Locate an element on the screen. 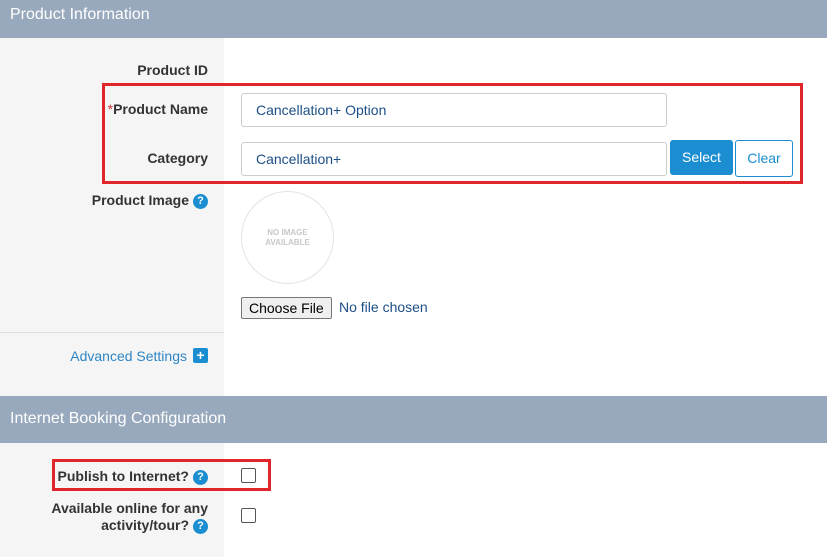 This screenshot has width=827, height=557. product-id-label-text: Product ID is located at coordinates (172, 70).